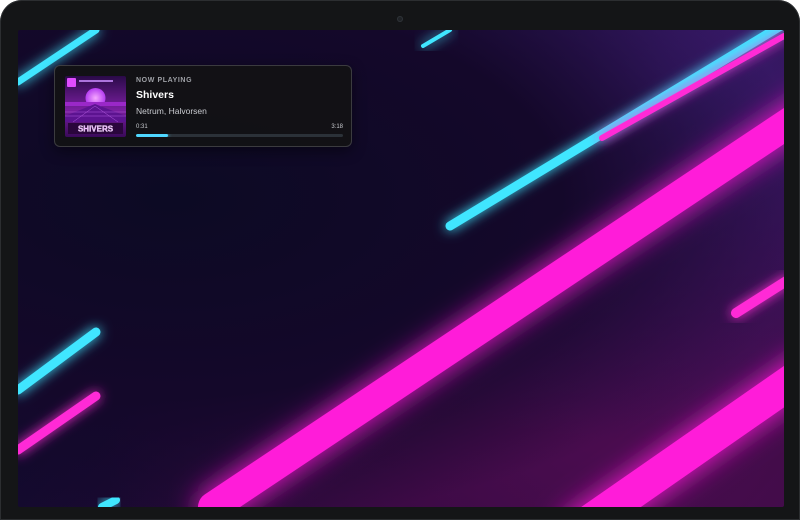 Image resolution: width=800 pixels, height=520 pixels. Describe the element at coordinates (164, 80) in the screenshot. I see `now-playing-label: NOW PLAYING` at that location.